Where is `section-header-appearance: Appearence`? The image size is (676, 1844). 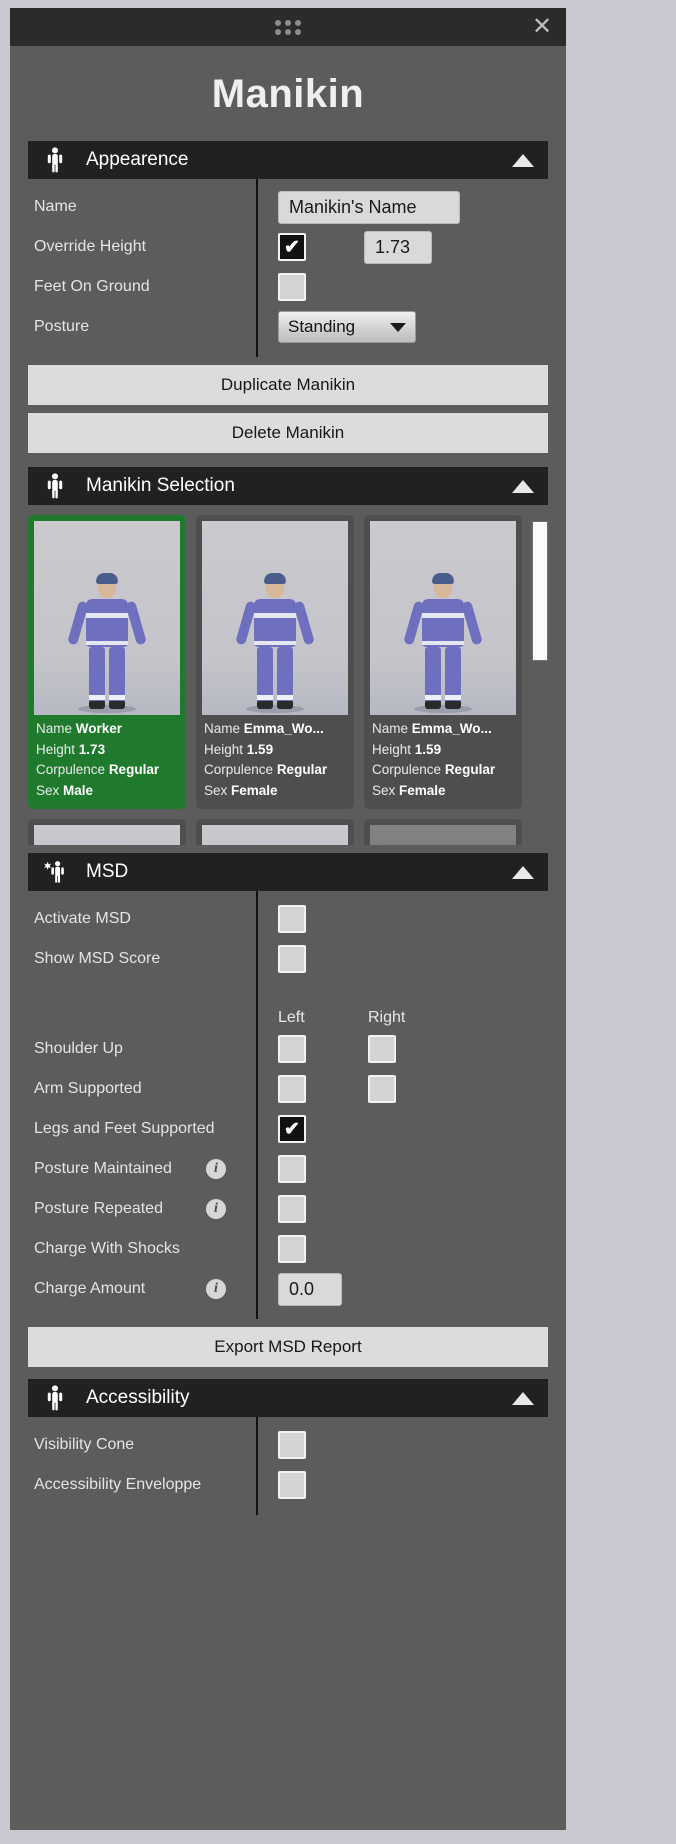
section-header-appearance: Appearence is located at coordinates (288, 160).